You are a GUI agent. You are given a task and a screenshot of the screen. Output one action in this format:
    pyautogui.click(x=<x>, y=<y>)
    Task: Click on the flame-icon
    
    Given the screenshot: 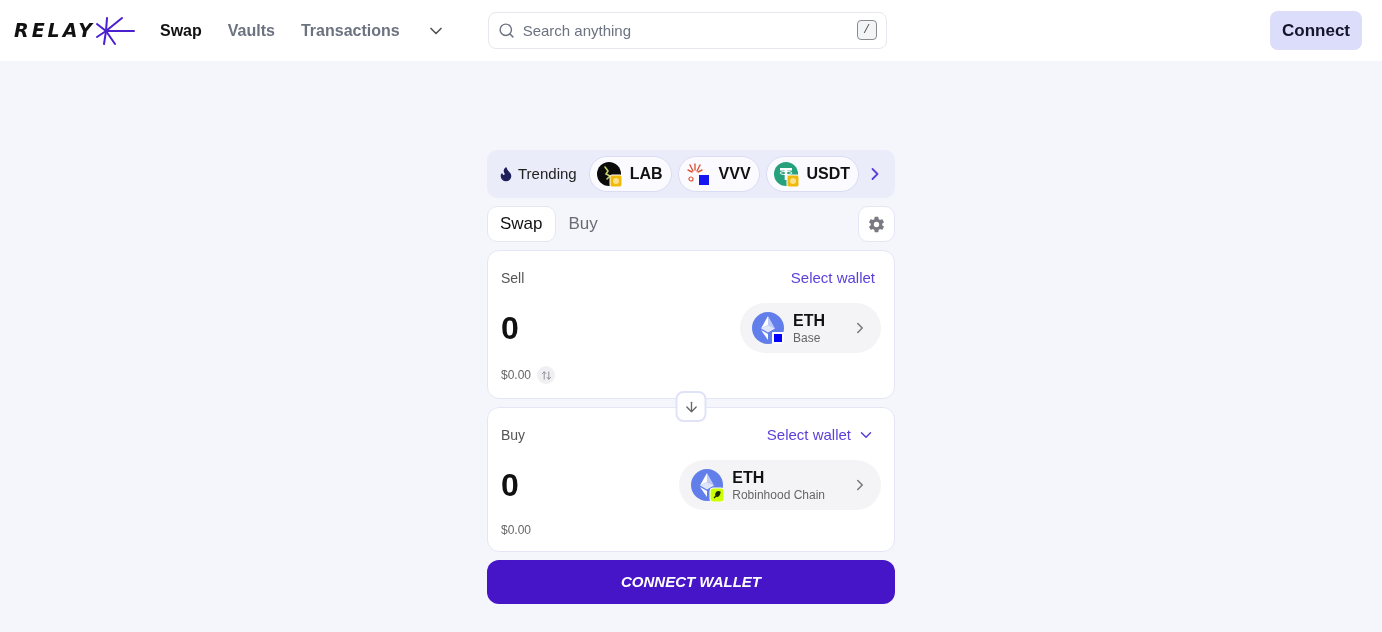 What is the action you would take?
    pyautogui.click(x=506, y=174)
    